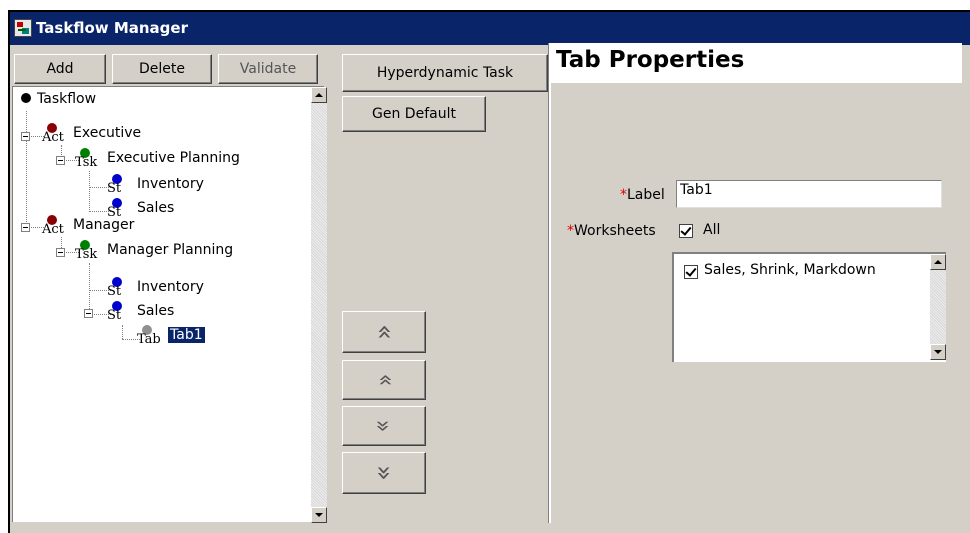 Image resolution: width=970 pixels, height=533 pixels. Describe the element at coordinates (107, 133) in the screenshot. I see `tree-node-executive: Executive` at that location.